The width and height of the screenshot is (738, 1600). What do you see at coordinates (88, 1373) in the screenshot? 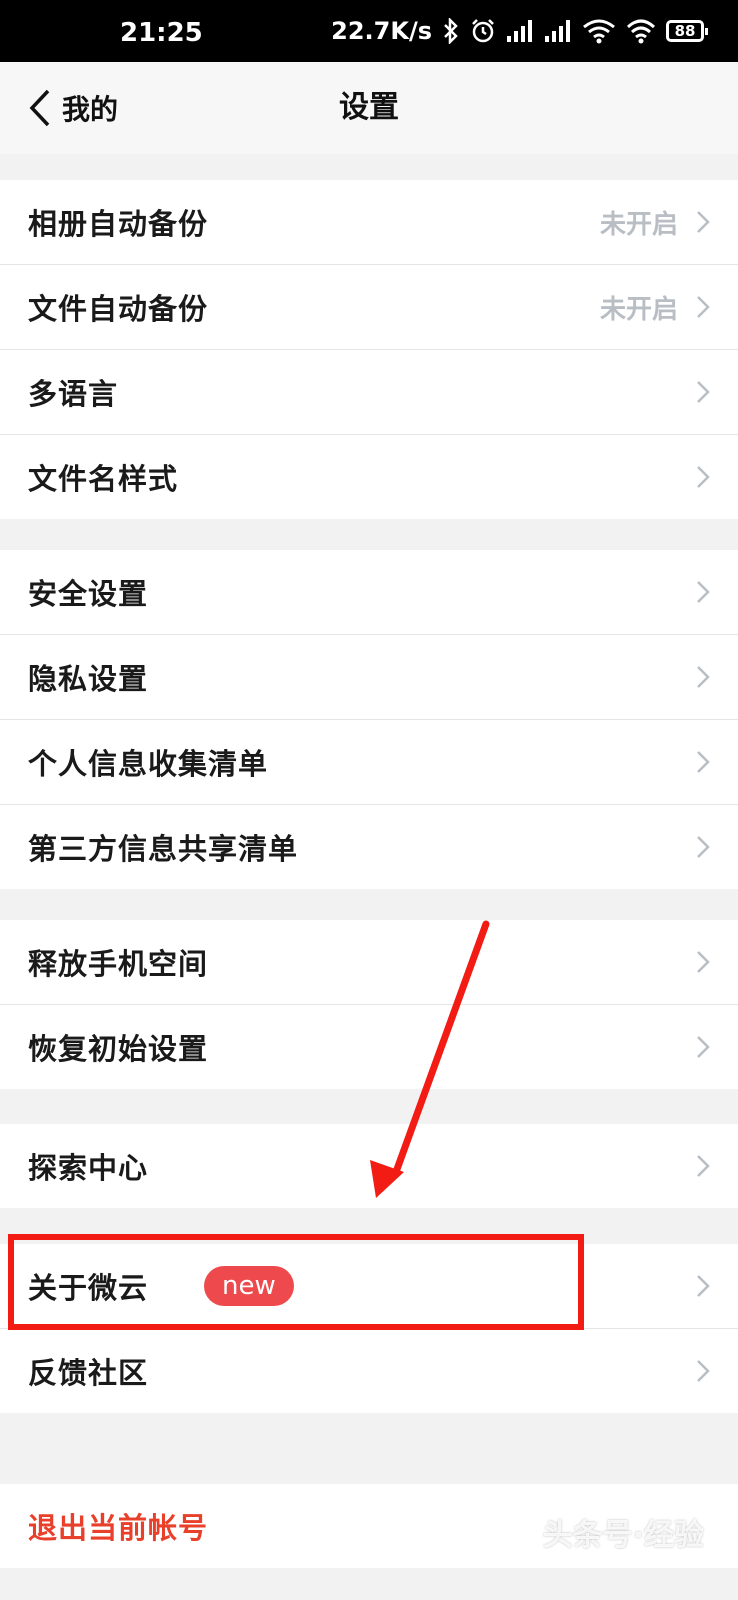
I see `row-label: 反馈社区` at bounding box center [88, 1373].